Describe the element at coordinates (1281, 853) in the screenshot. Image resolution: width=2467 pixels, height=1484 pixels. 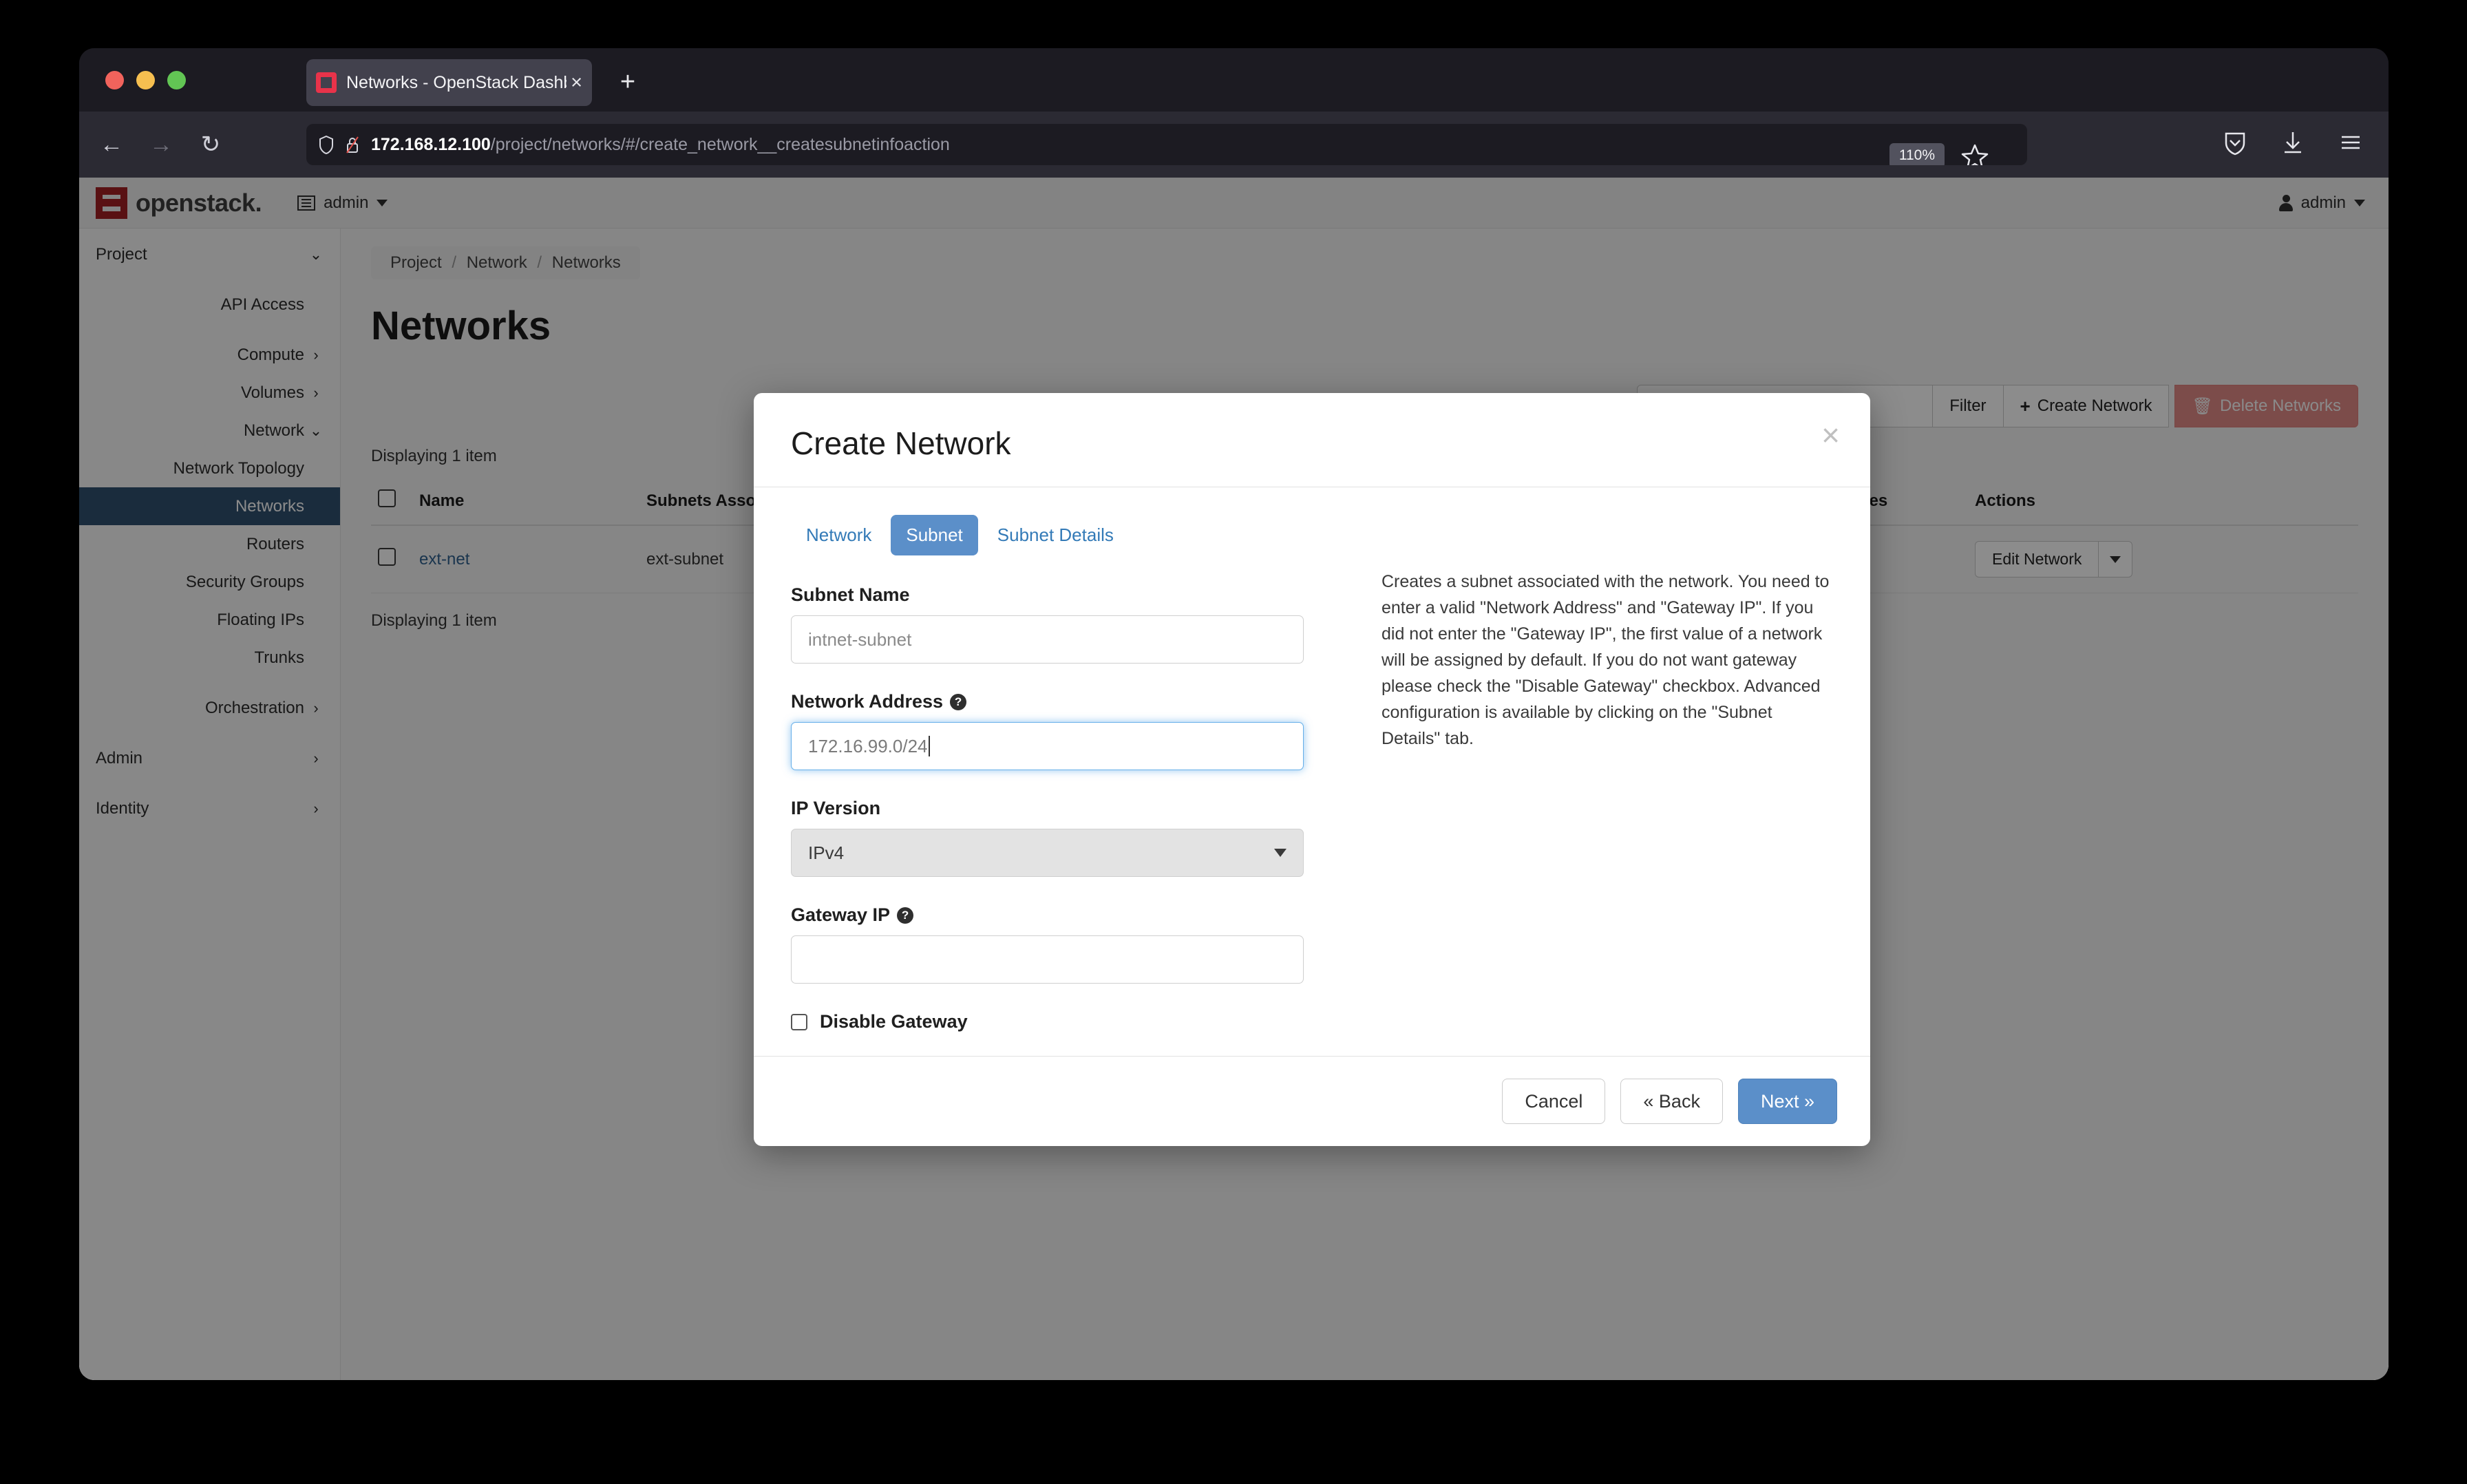
I see `chevron-down-icon` at that location.